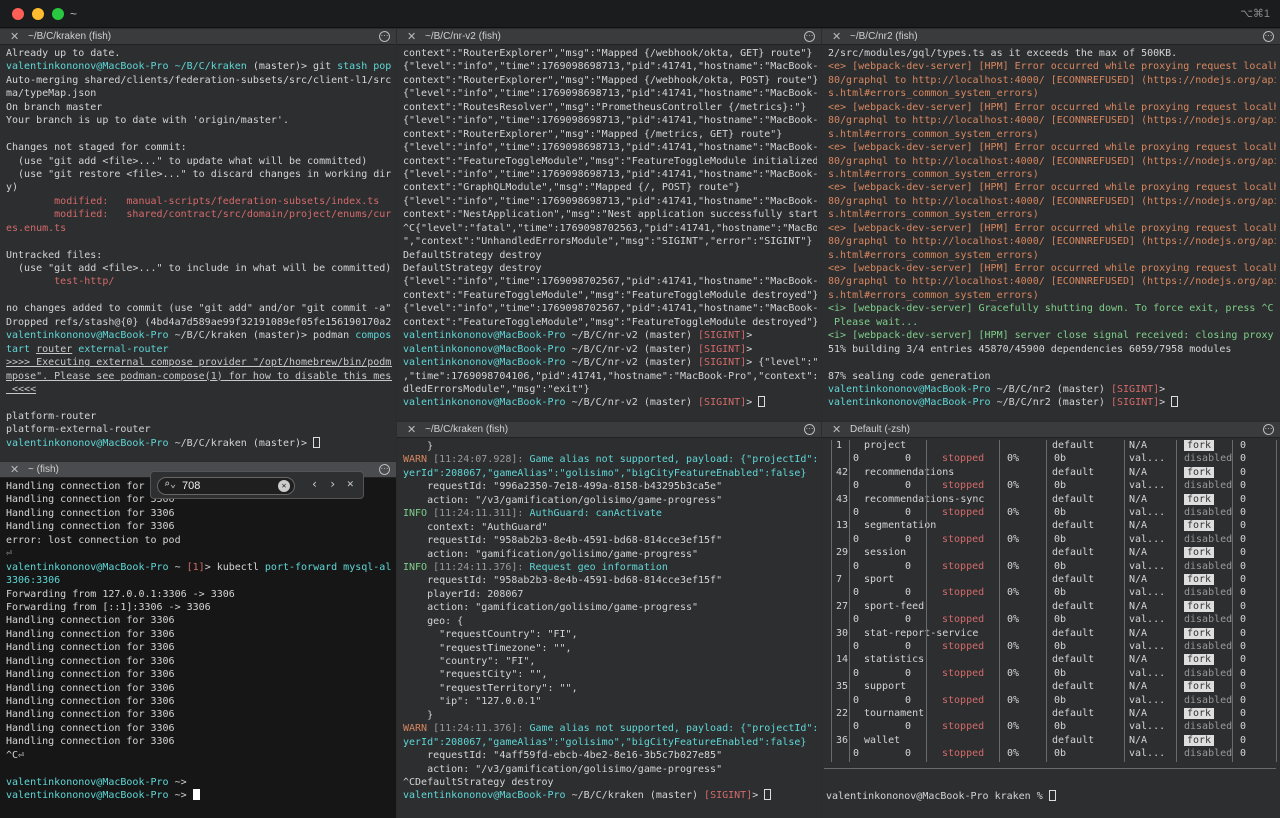 This screenshot has width=1280, height=818. I want to click on cell-name: recommendations-sync, so click(924, 499).